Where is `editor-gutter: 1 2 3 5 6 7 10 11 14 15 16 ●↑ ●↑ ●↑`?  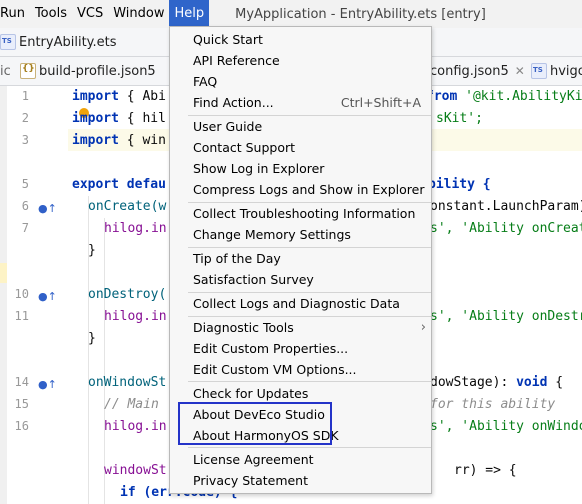
editor-gutter: 1 2 3 5 6 7 10 11 14 15 16 ●↑ ●↑ ●↑ is located at coordinates (34, 295).